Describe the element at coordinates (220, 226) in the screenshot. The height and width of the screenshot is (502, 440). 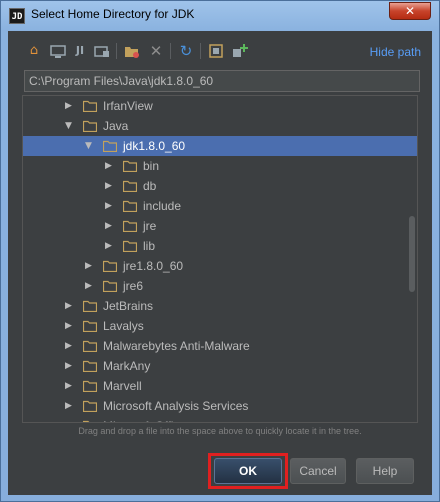
I see `tree-row: ▶ jre` at that location.